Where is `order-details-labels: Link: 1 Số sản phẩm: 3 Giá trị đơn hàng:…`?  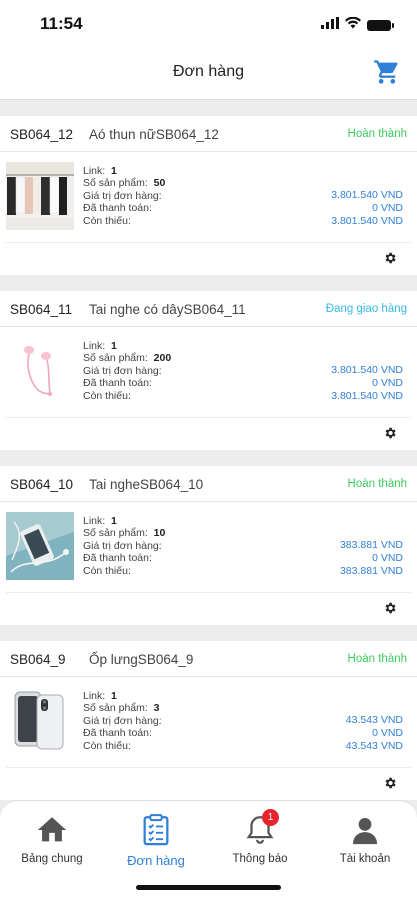 order-details-labels: Link: 1 Số sản phẩm: 3 Giá trị đơn hàng:… is located at coordinates (122, 721).